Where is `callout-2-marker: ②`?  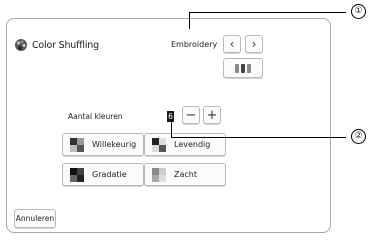
callout-2-marker: ② is located at coordinates (358, 136).